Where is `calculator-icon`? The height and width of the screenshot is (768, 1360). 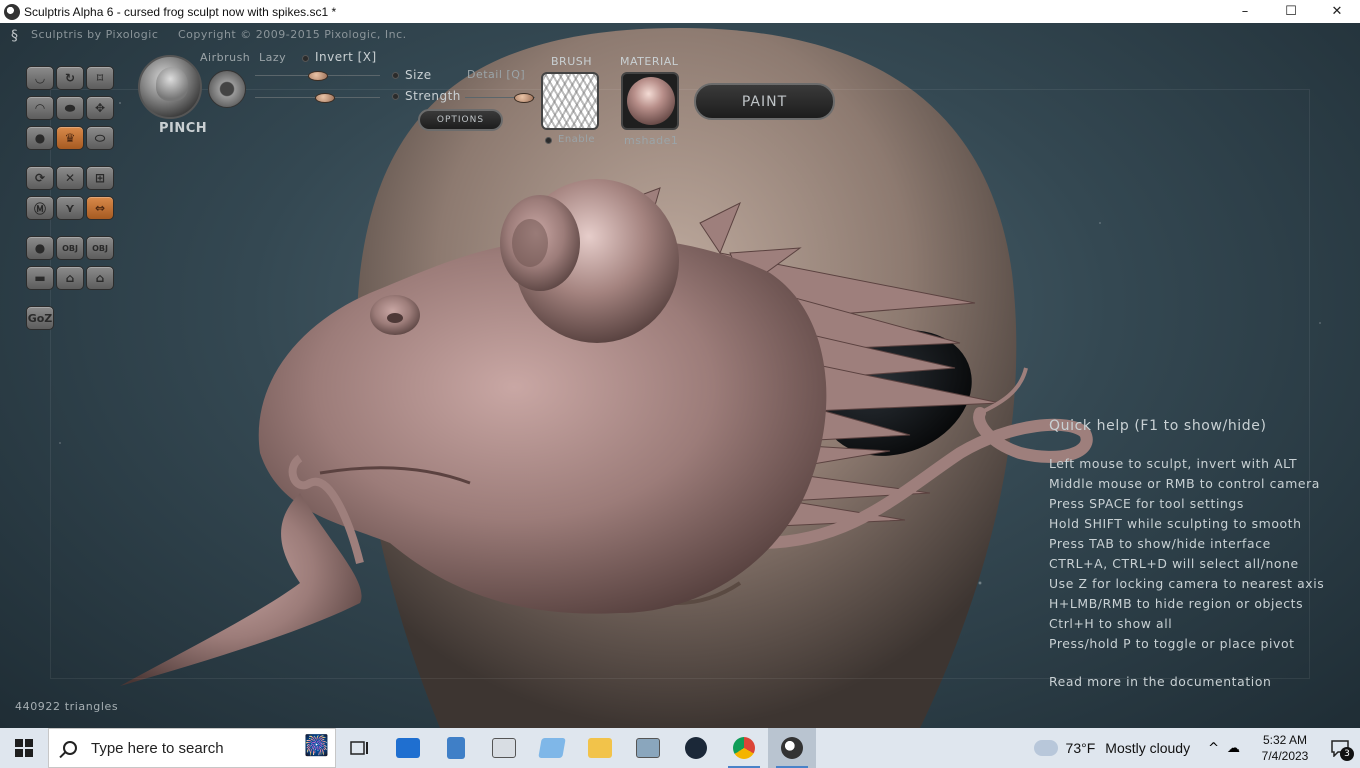 calculator-icon is located at coordinates (456, 748).